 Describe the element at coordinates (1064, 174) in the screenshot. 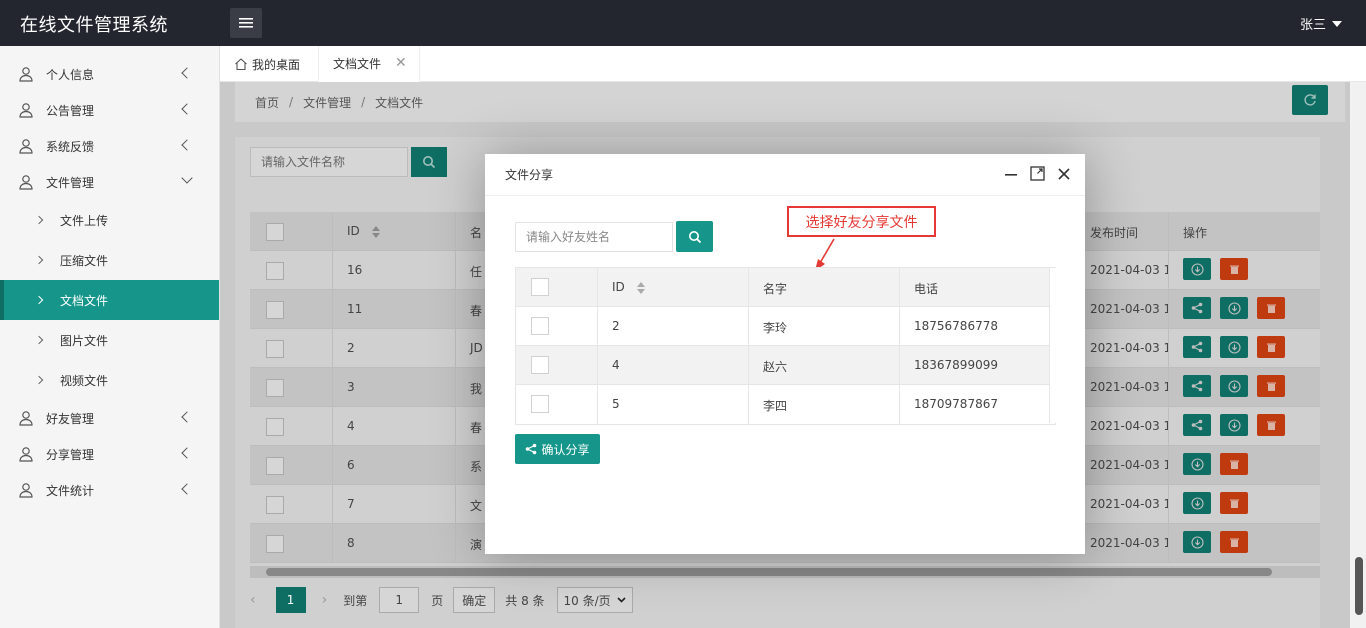

I see `close-icon` at that location.